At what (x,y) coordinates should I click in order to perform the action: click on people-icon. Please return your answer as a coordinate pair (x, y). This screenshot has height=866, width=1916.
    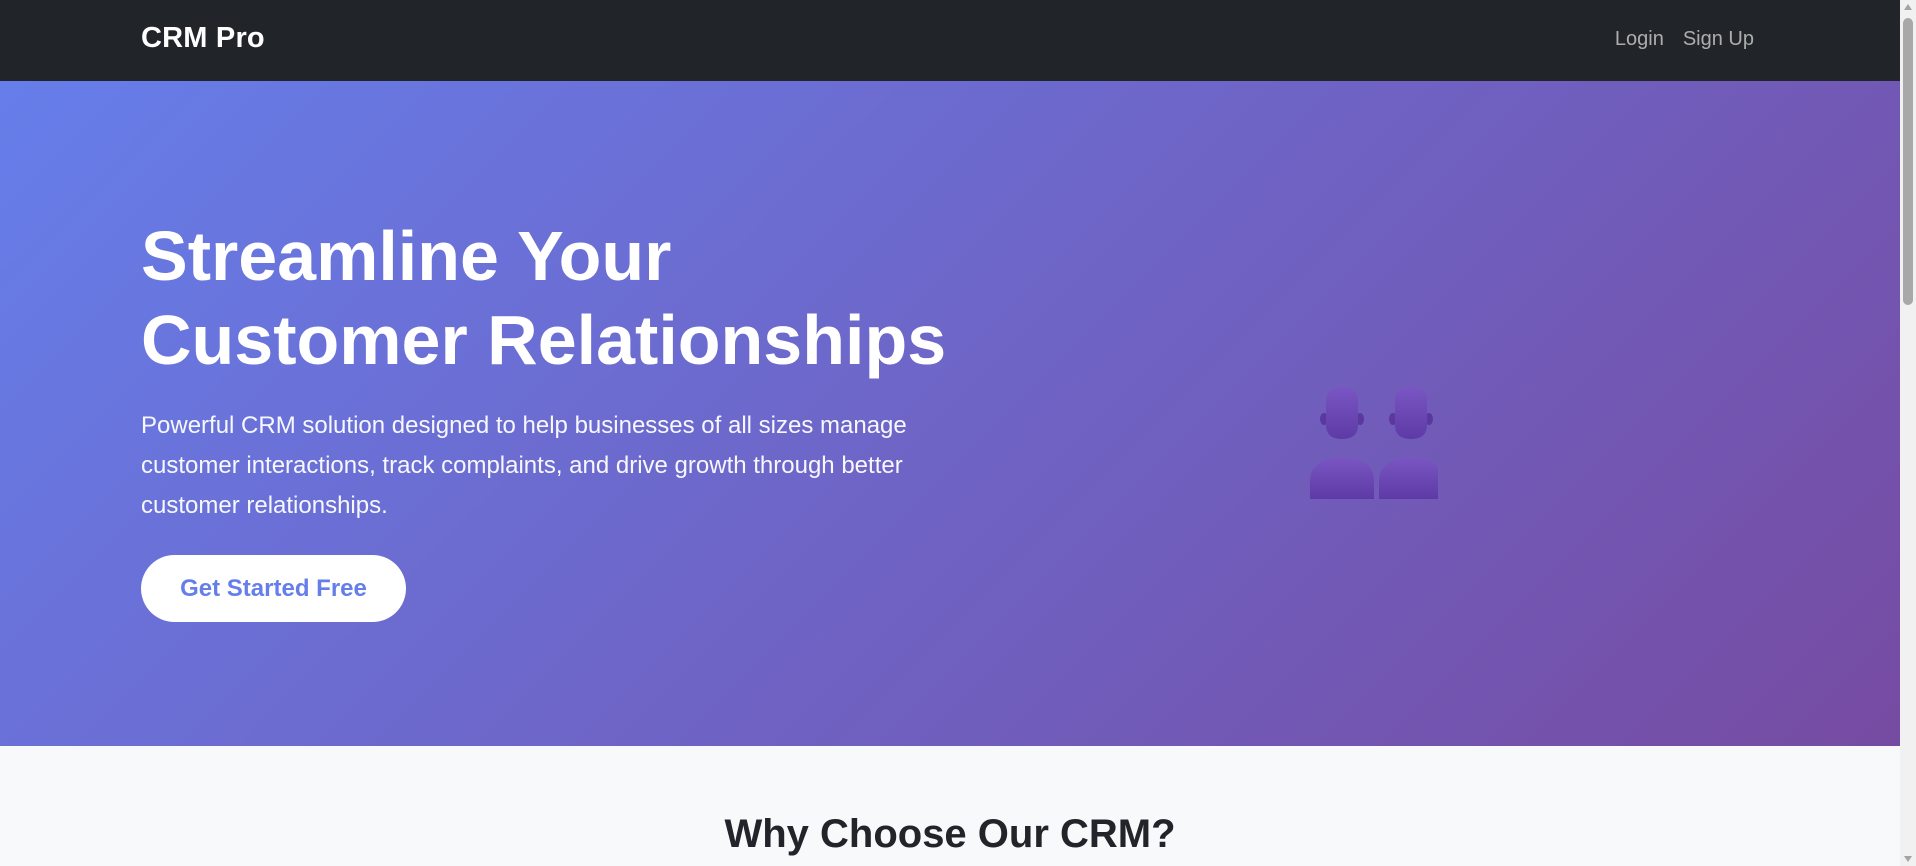
    Looking at the image, I should click on (1374, 443).